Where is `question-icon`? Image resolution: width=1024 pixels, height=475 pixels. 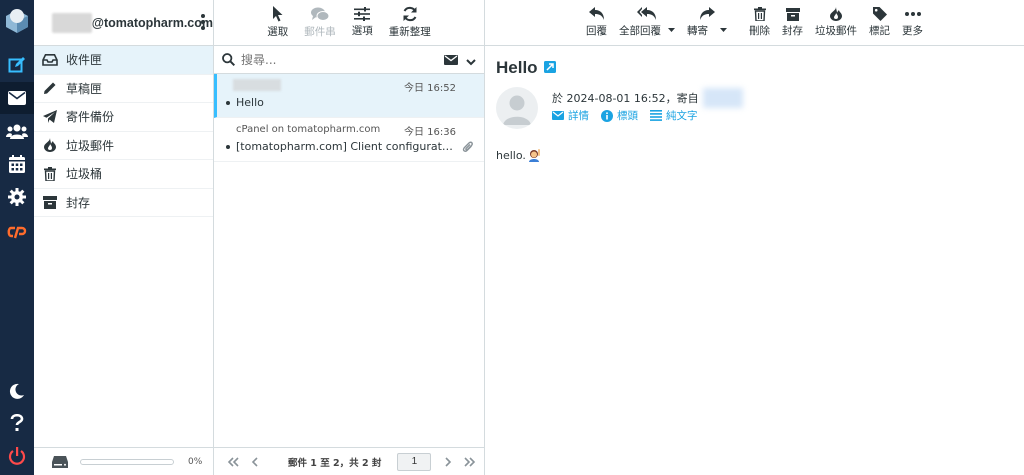 question-icon is located at coordinates (17, 422).